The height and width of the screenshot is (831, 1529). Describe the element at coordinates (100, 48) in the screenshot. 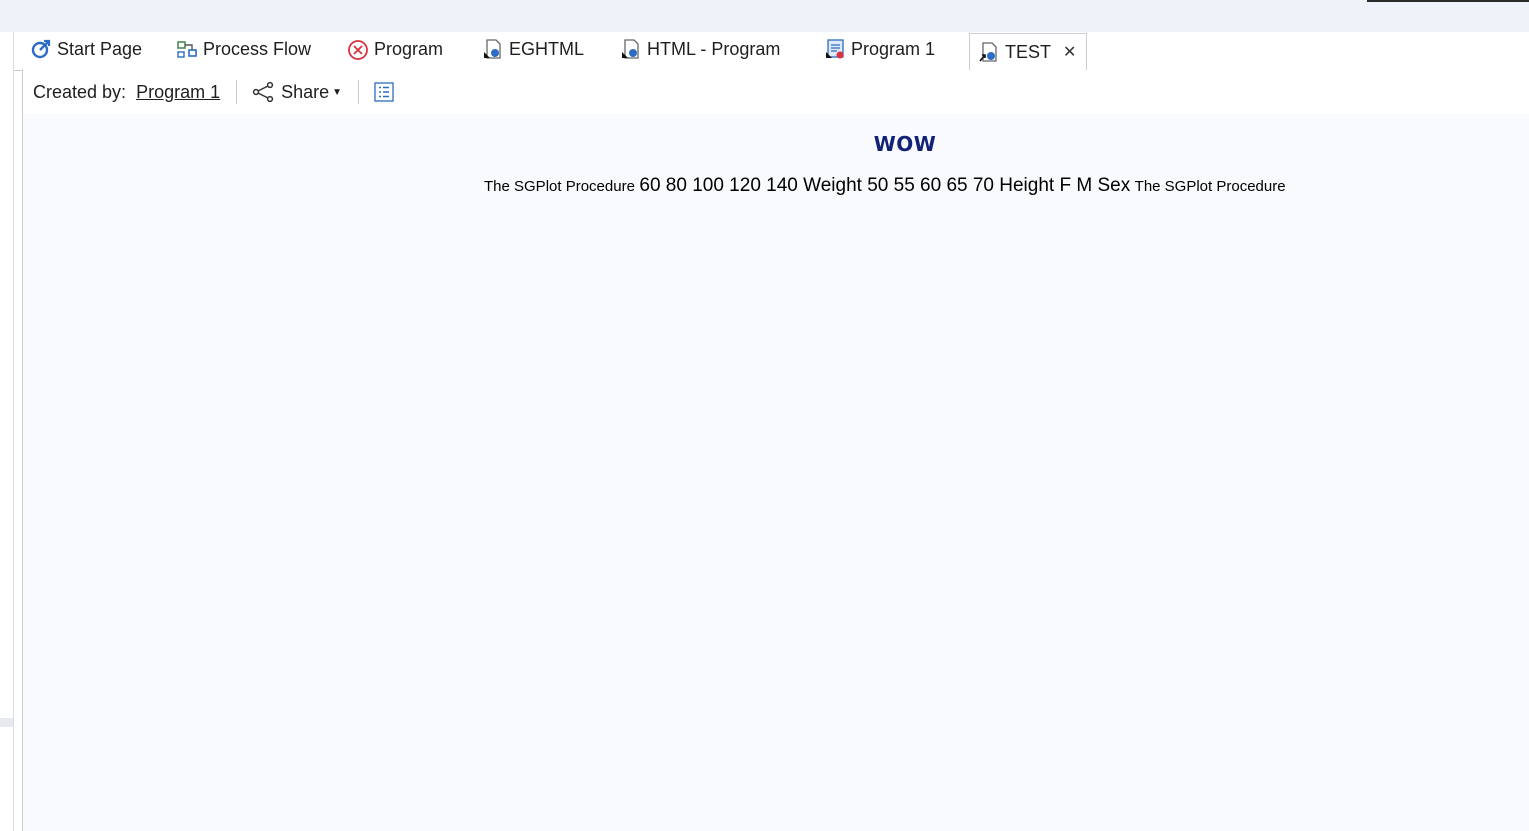

I see `tab-label: Start Page` at that location.